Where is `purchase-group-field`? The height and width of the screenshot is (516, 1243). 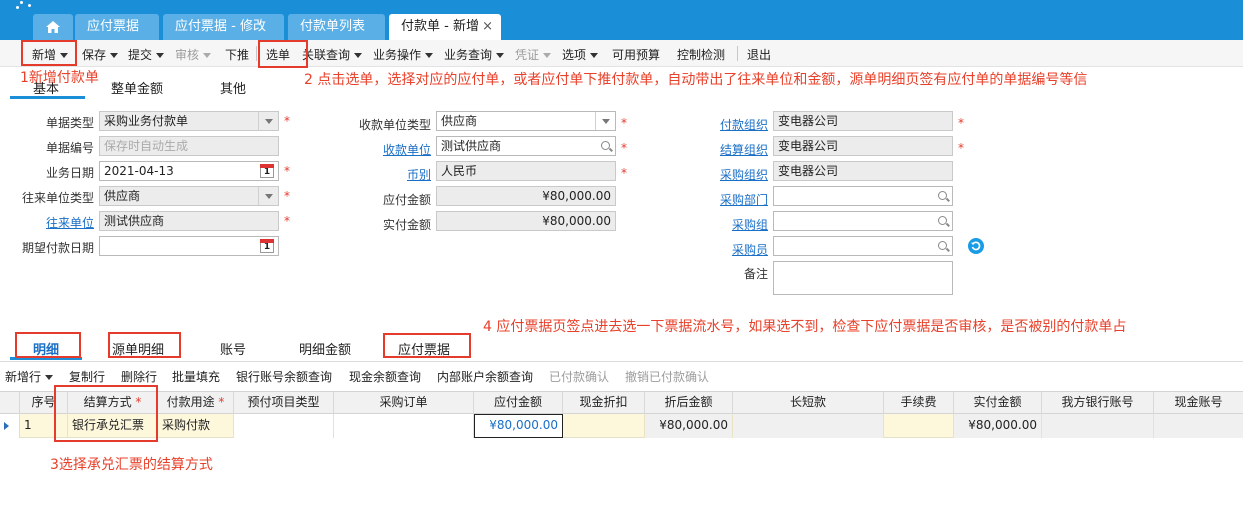 purchase-group-field is located at coordinates (863, 221).